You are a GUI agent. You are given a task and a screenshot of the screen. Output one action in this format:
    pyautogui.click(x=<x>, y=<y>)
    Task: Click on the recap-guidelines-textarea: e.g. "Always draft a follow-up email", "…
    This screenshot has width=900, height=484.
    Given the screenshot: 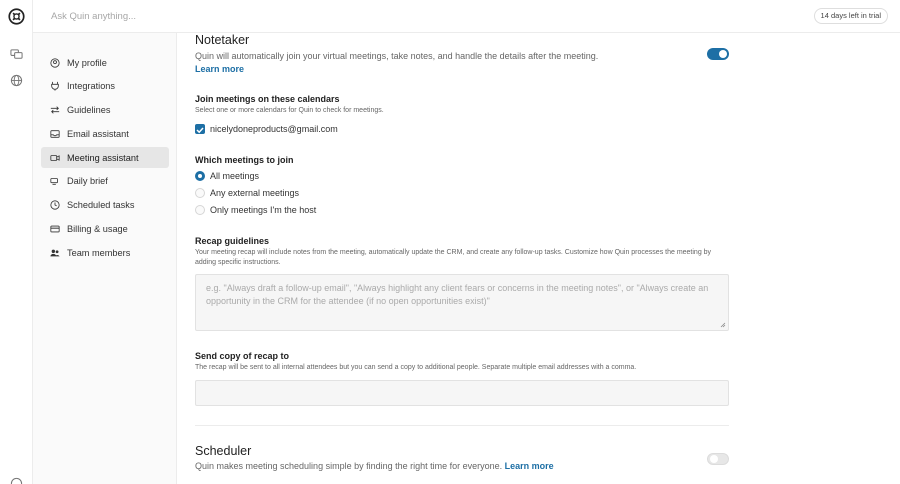 What is the action you would take?
    pyautogui.click(x=462, y=302)
    